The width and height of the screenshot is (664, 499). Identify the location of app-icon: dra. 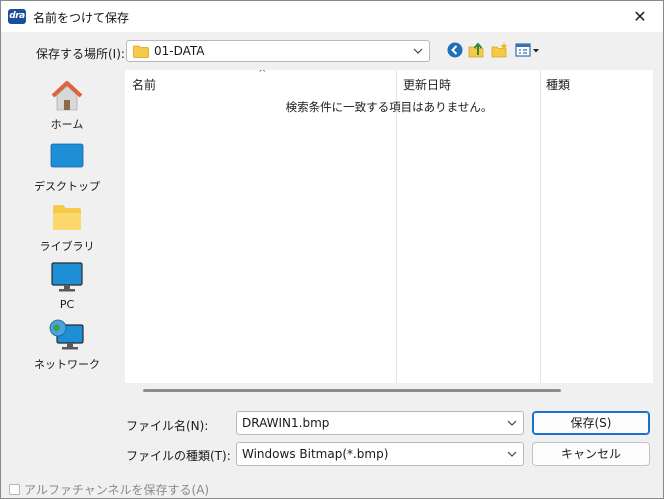
(17, 16).